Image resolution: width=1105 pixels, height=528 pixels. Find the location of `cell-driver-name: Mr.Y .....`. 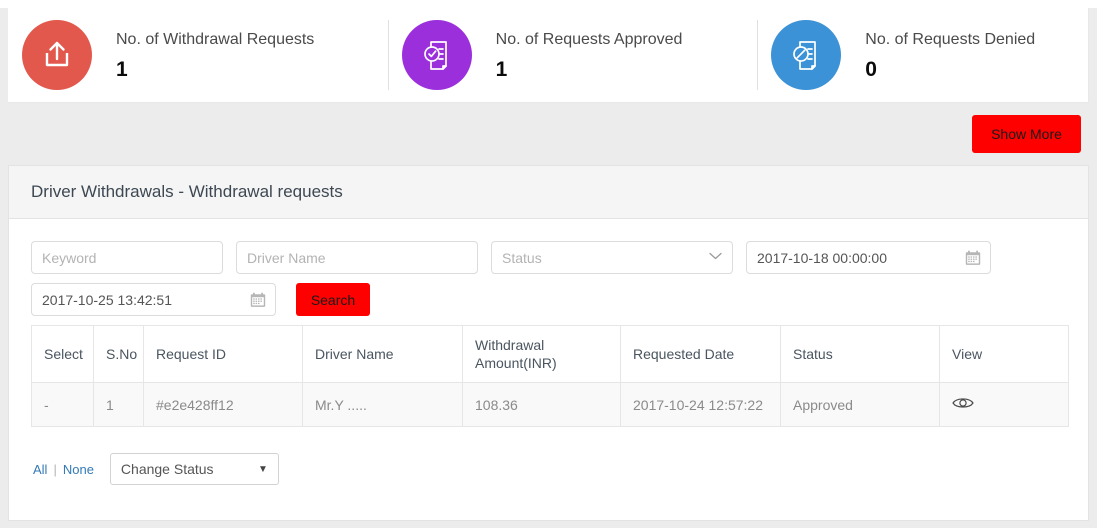

cell-driver-name: Mr.Y ..... is located at coordinates (382, 404).